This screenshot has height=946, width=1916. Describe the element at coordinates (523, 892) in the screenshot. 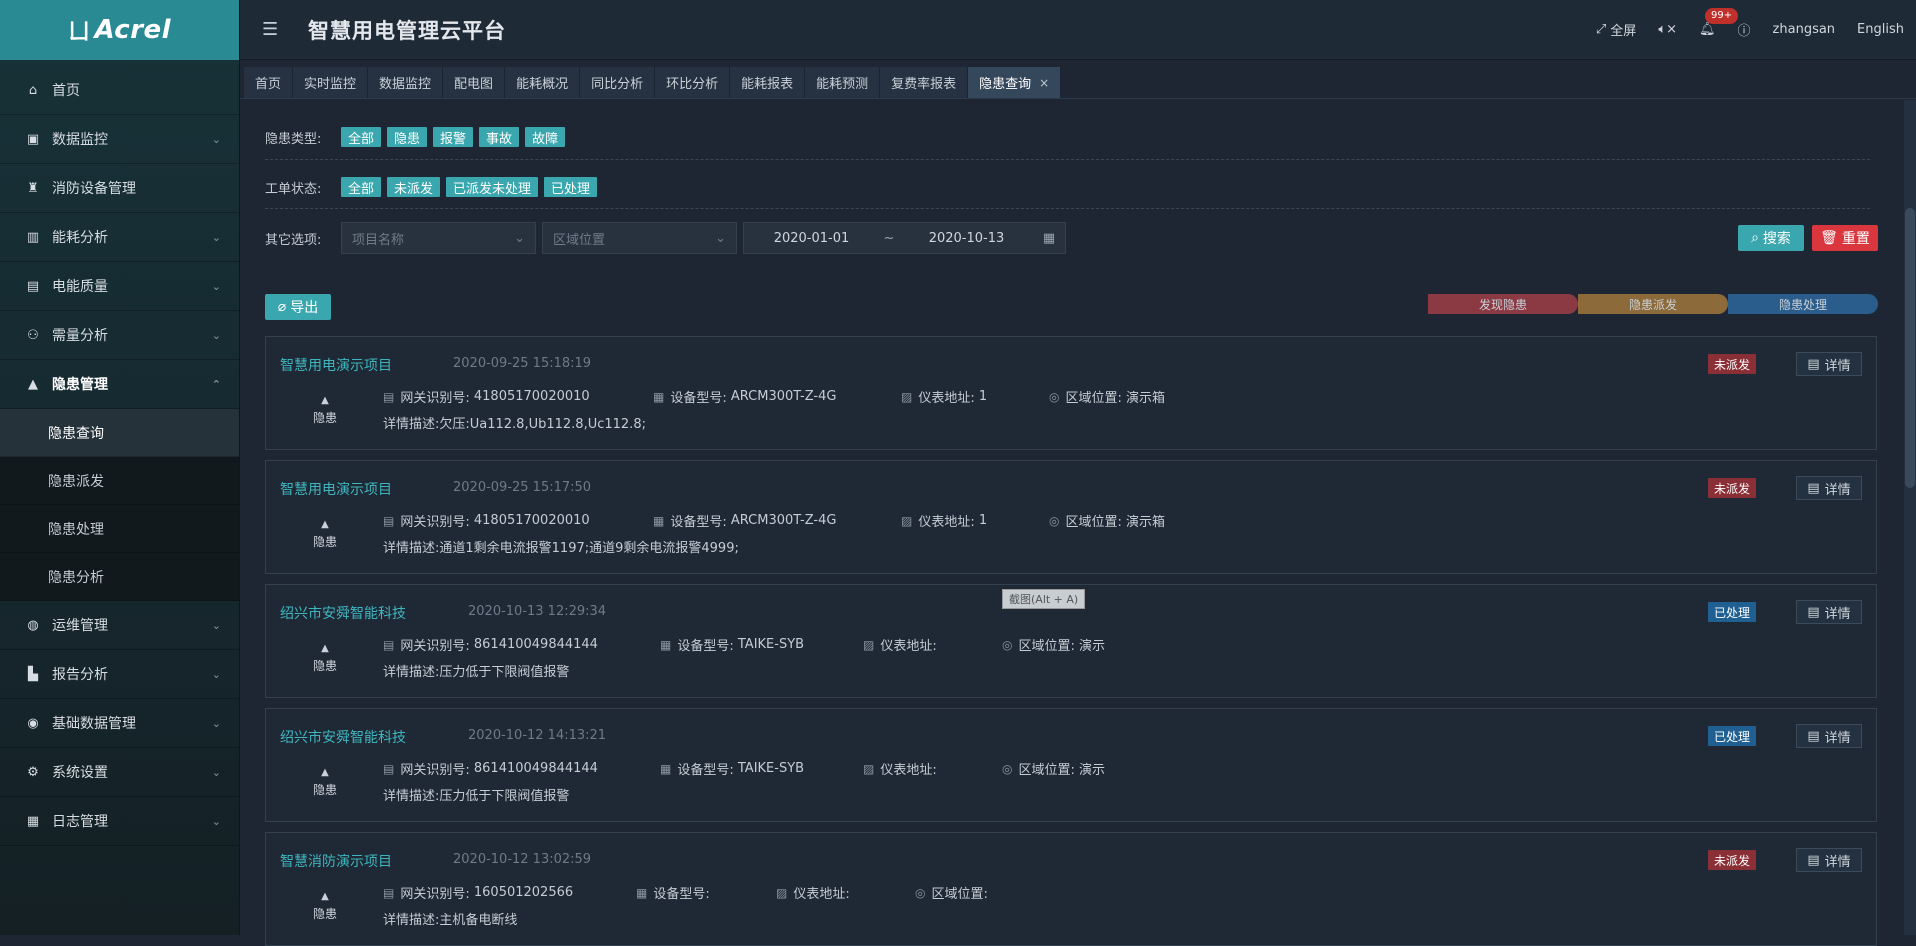

I see `gateway-value: 160501202566` at that location.